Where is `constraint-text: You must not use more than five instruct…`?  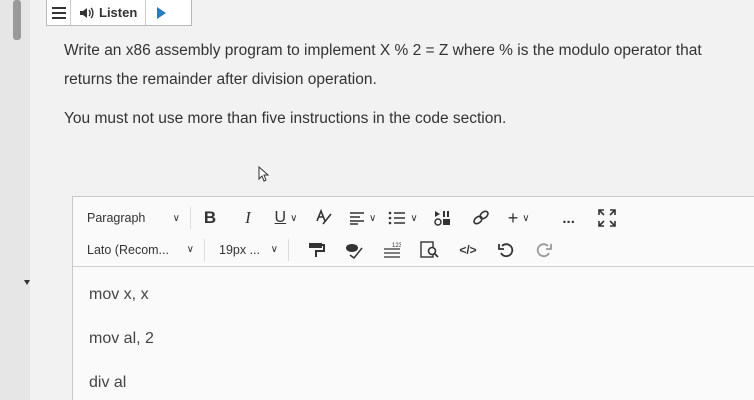 constraint-text: You must not use more than five instruct… is located at coordinates (285, 118).